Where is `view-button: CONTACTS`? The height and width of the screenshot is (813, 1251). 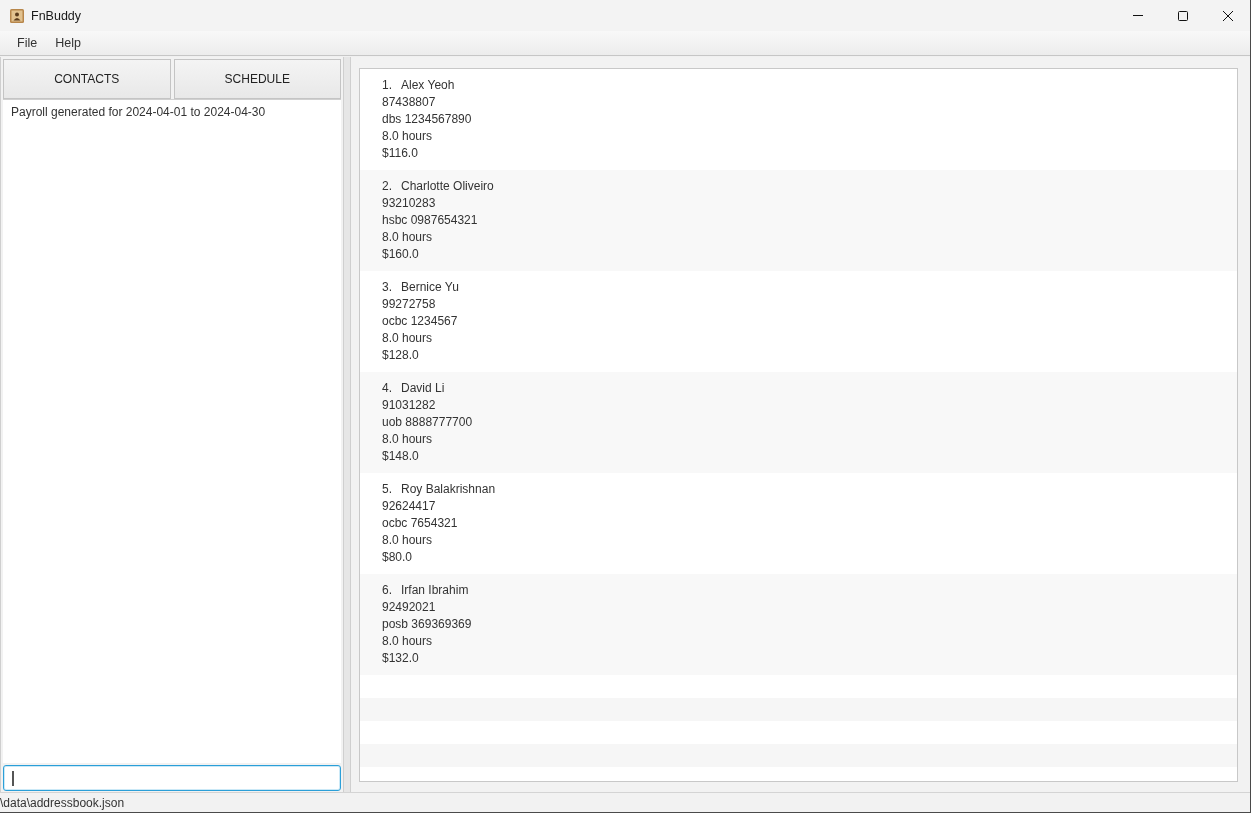
view-button: CONTACTS is located at coordinates (87, 79).